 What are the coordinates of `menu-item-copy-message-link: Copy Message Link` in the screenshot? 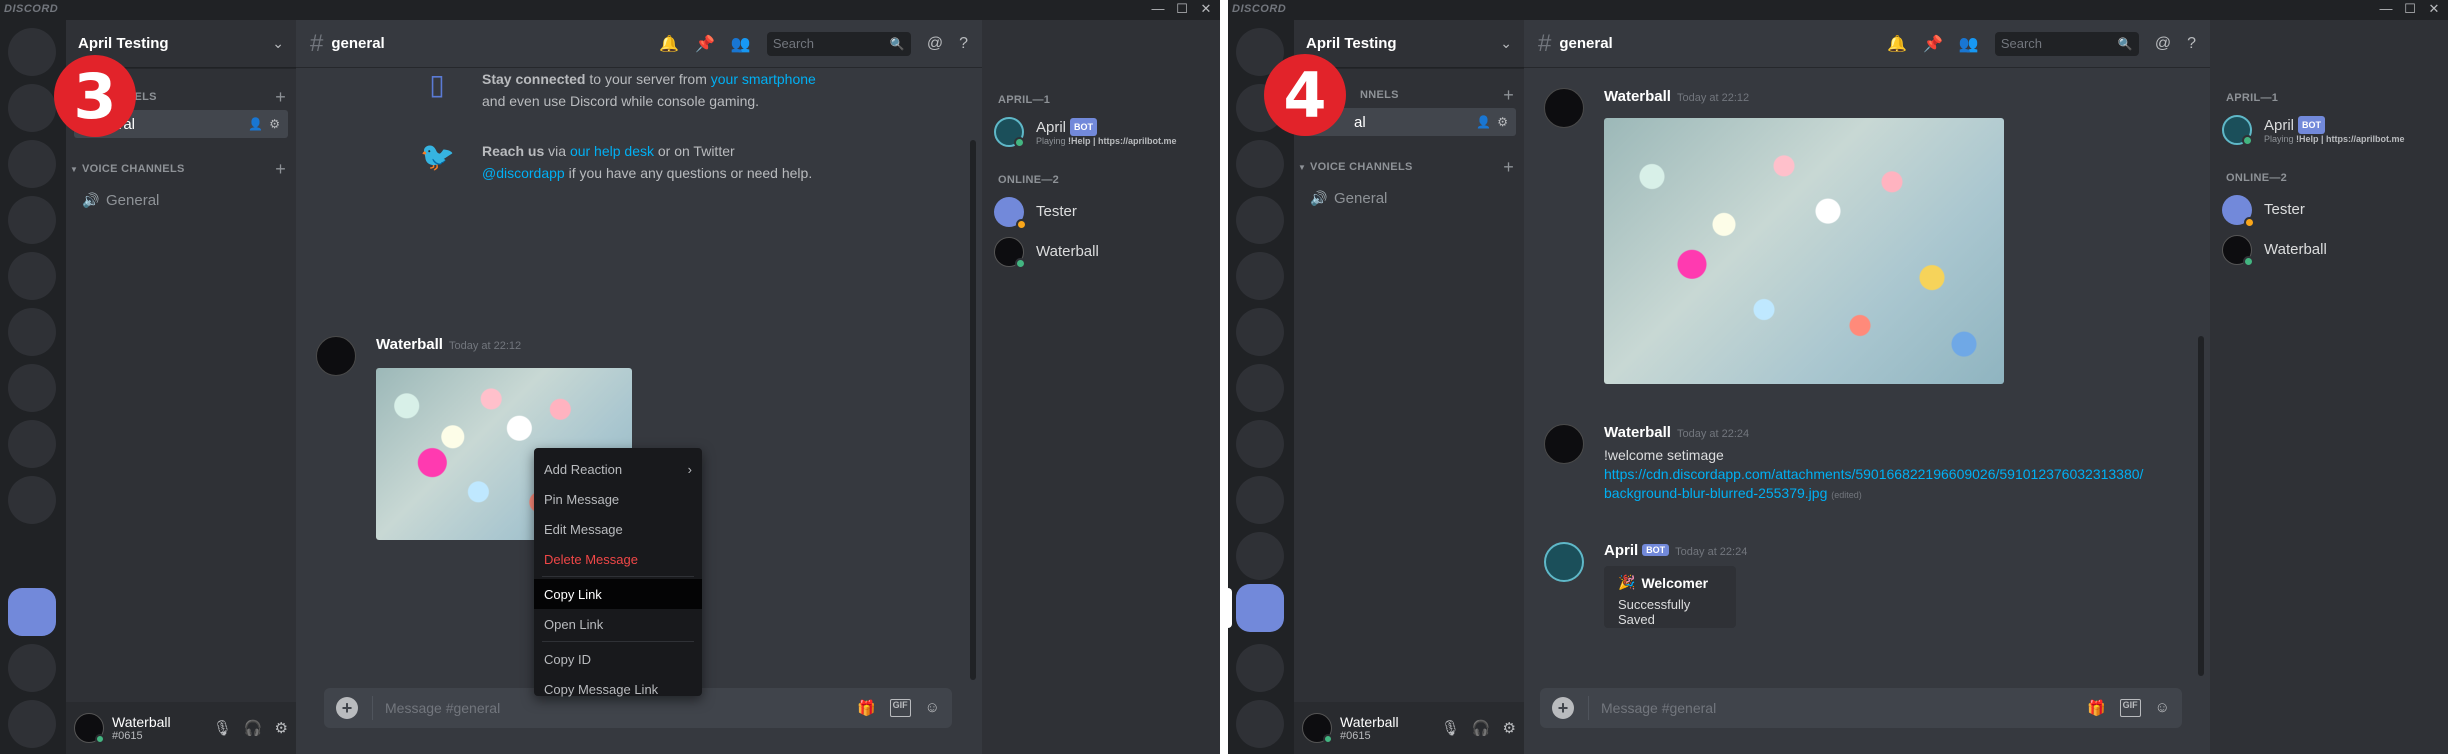 It's located at (618, 689).